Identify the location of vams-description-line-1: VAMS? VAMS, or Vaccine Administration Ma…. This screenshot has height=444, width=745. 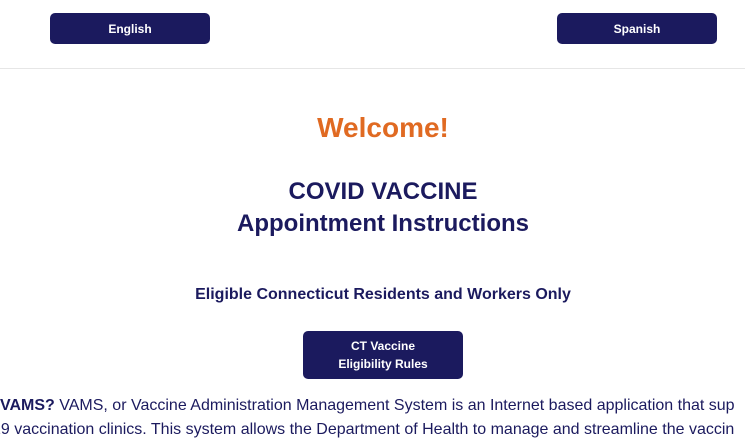
(372, 406).